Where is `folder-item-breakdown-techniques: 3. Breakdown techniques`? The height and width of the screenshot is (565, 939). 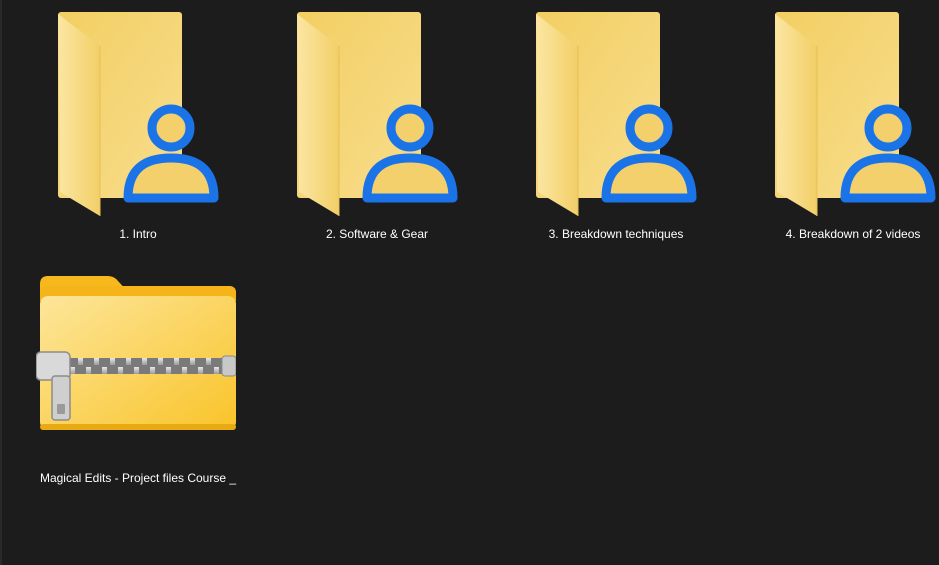
folder-item-breakdown-techniques: 3. Breakdown techniques is located at coordinates (616, 125).